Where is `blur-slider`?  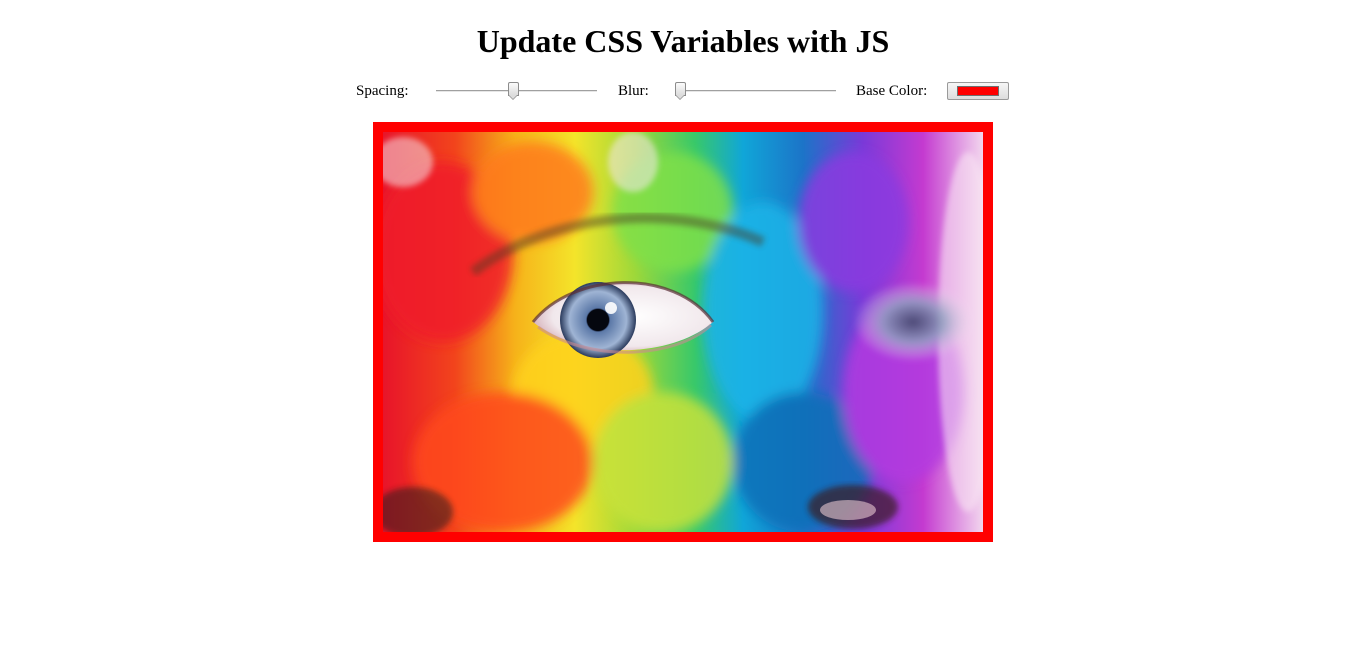 blur-slider is located at coordinates (755, 91).